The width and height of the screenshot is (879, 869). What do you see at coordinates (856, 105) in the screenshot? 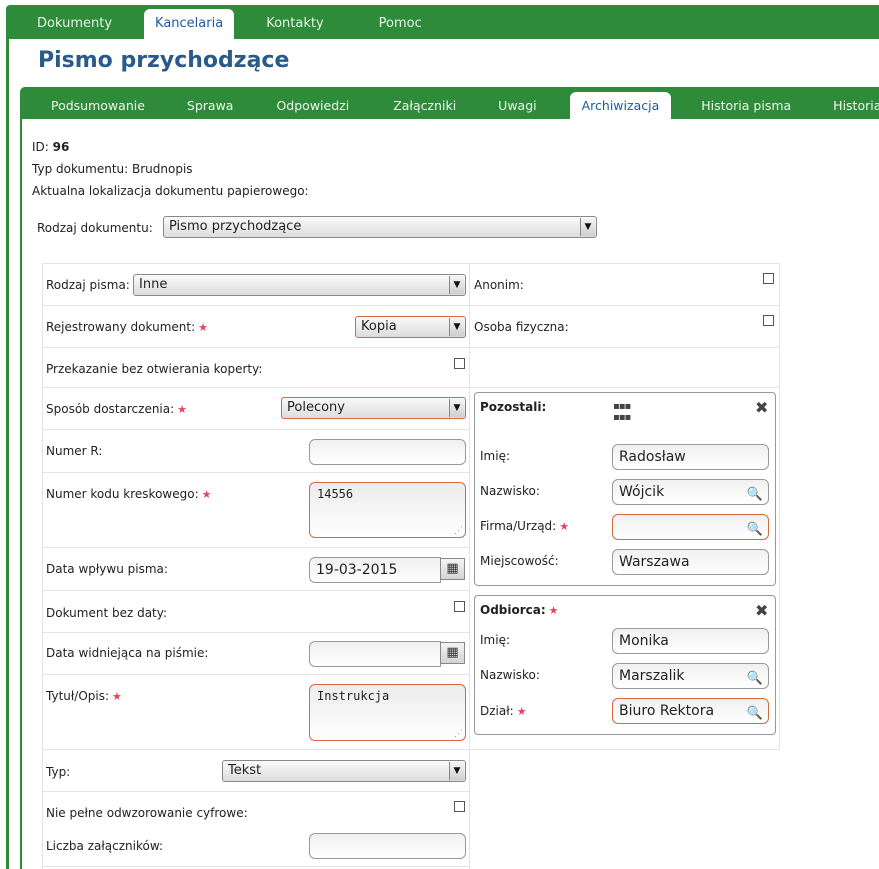
I see `tab-historia-dekretacji: Historia dekr` at bounding box center [856, 105].